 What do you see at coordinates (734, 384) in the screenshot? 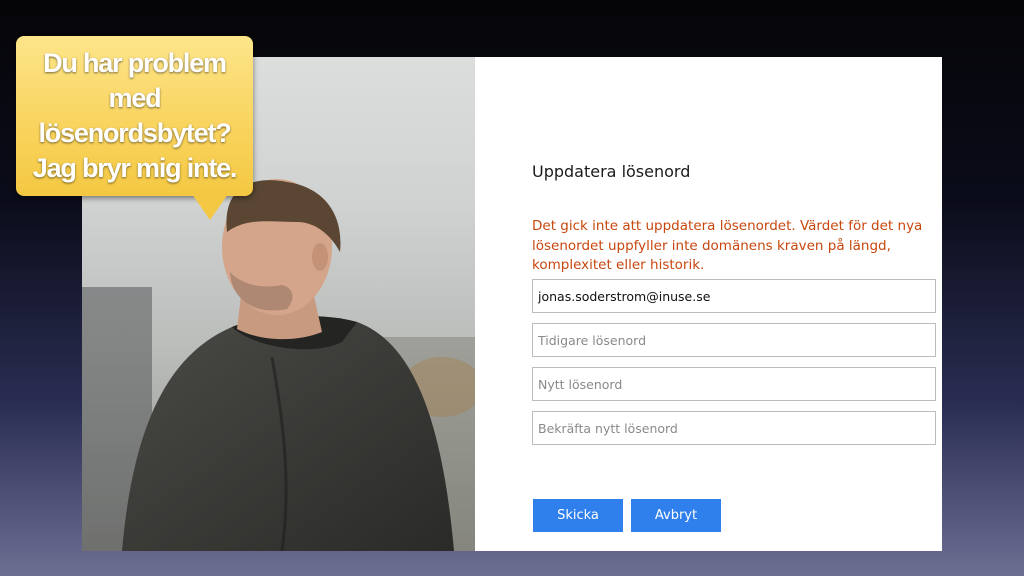
I see `new-password-field` at bounding box center [734, 384].